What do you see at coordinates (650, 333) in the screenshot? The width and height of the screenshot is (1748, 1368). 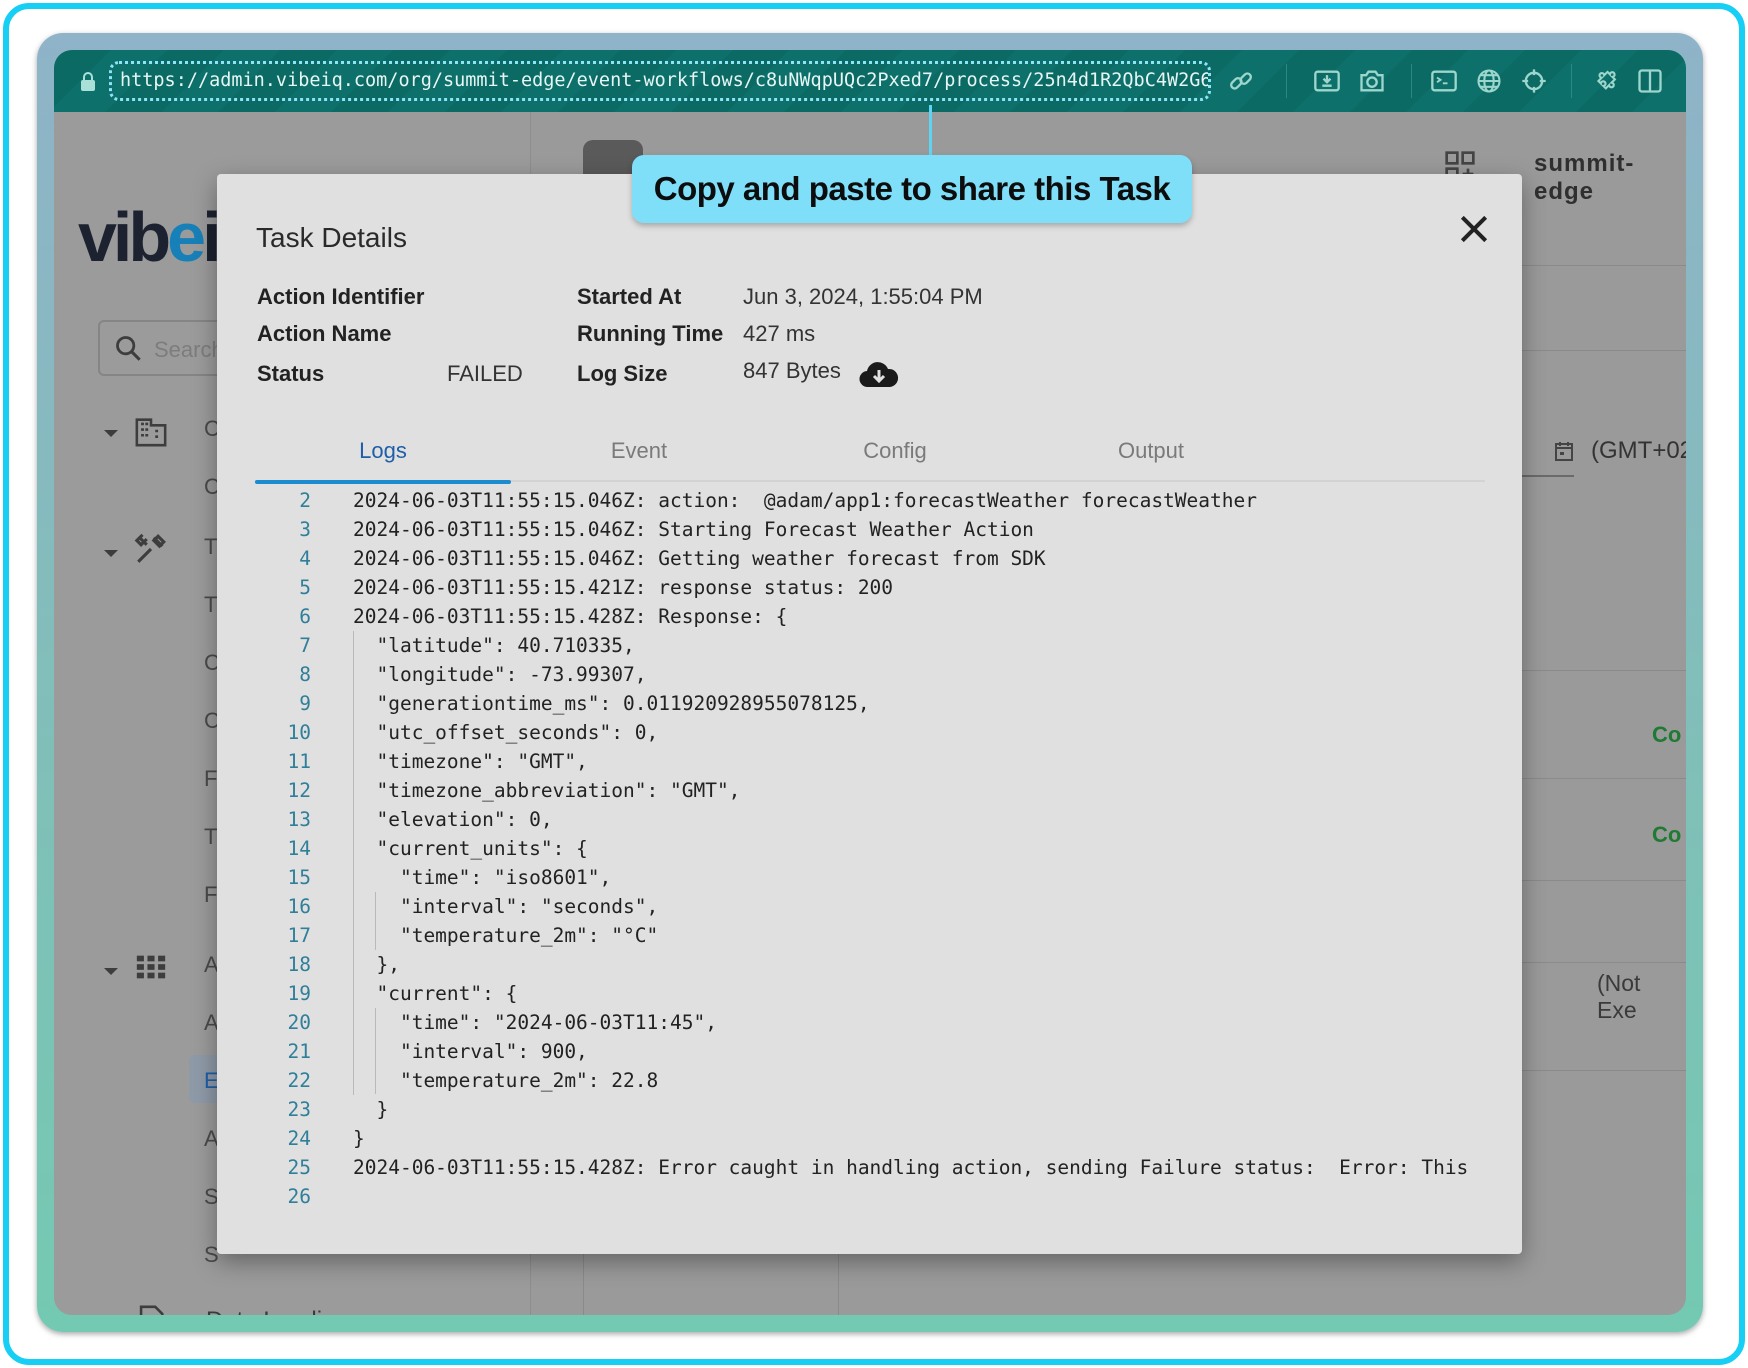 I see `running-time-label: Running Time` at bounding box center [650, 333].